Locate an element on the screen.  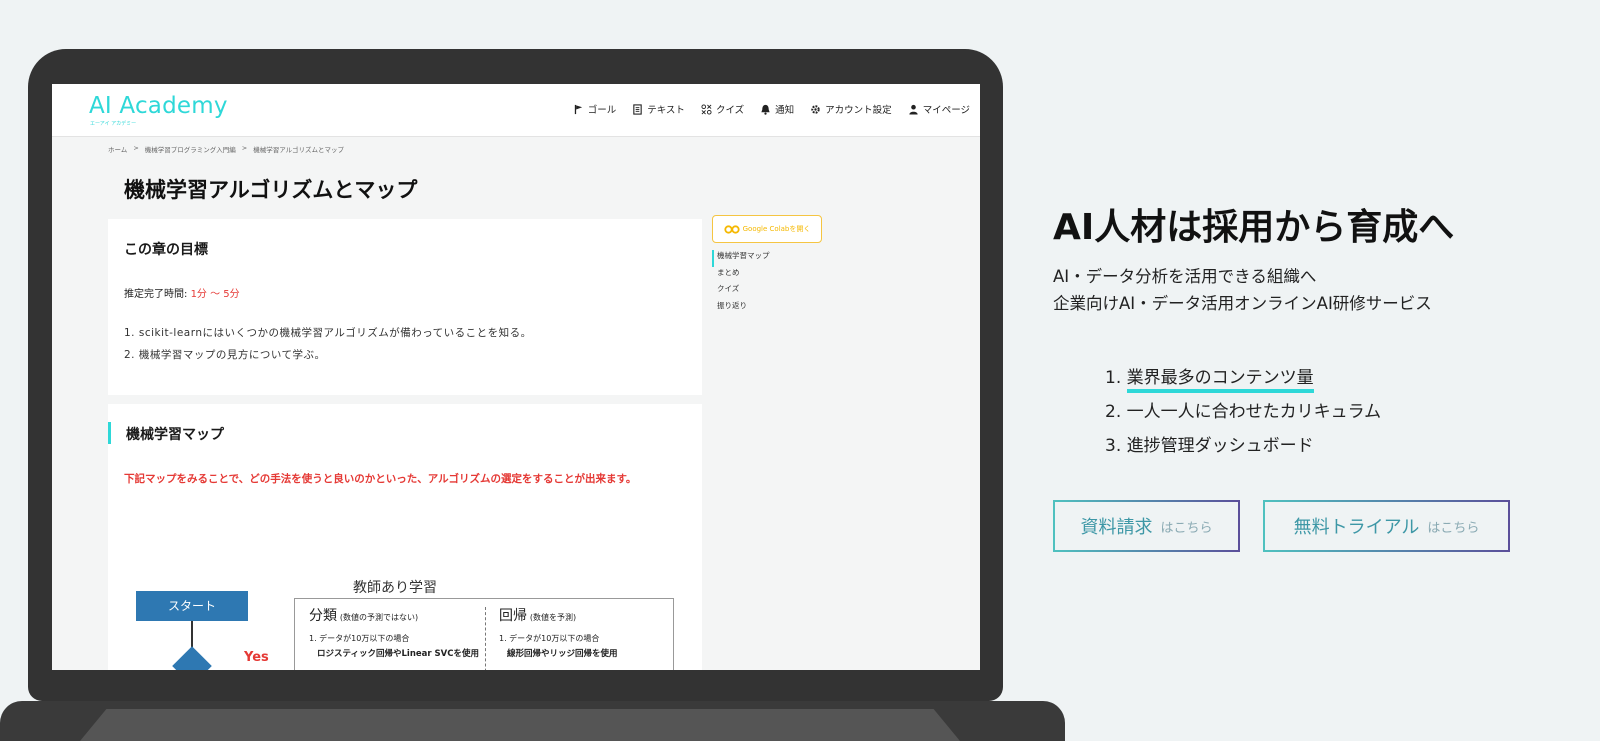
free-trial-suffix: はこちら is located at coordinates (1453, 528).